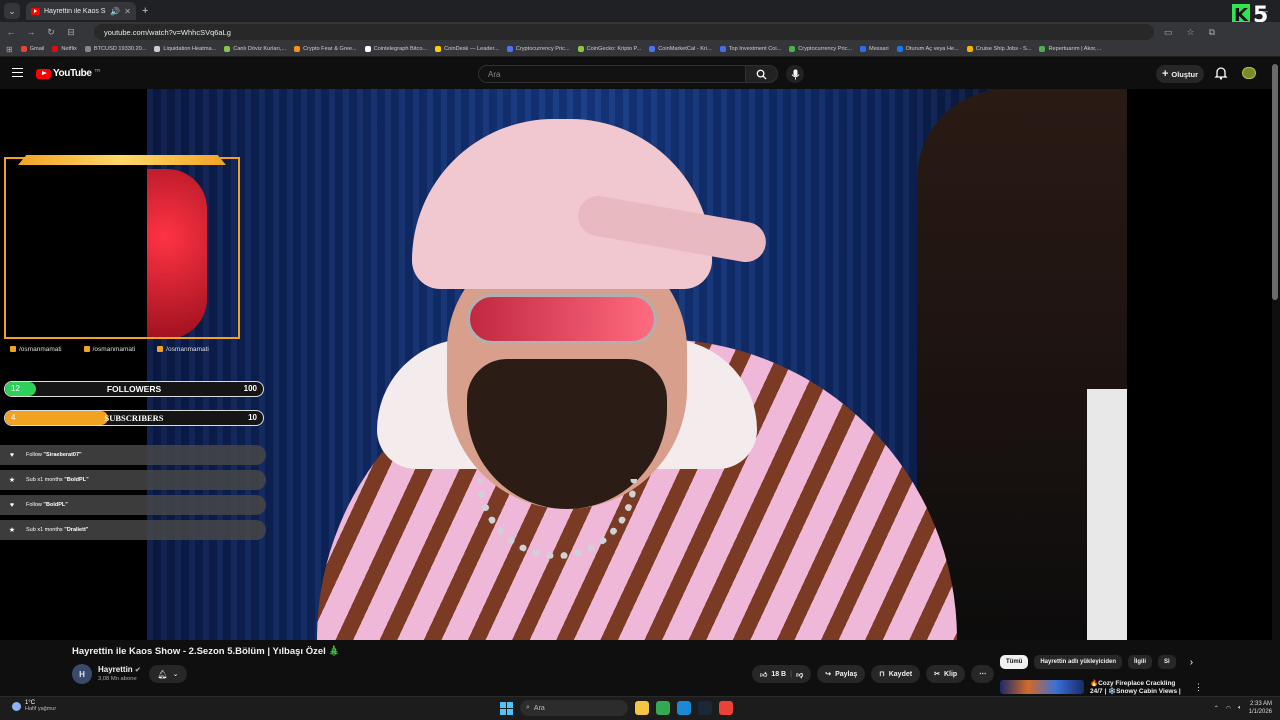 The width and height of the screenshot is (1280, 720). I want to click on notifications-bell-icon, so click(1221, 73).